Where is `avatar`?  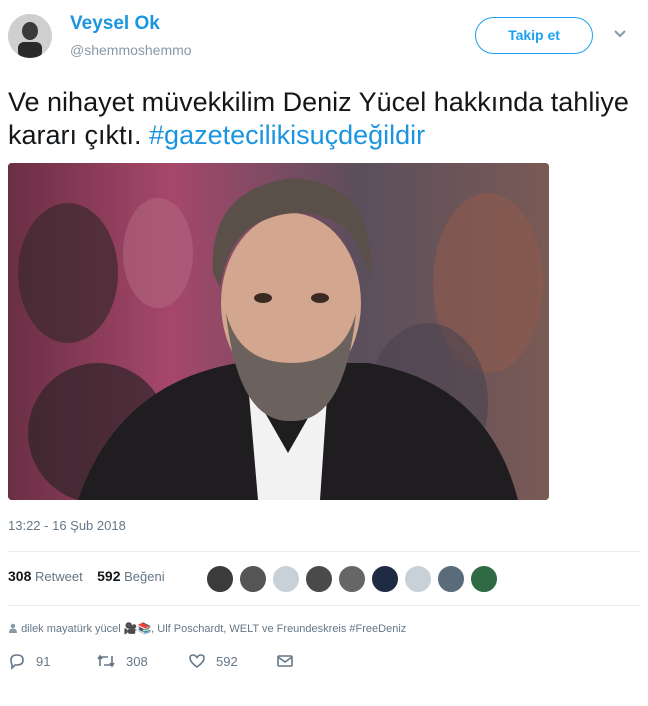
avatar is located at coordinates (30, 36).